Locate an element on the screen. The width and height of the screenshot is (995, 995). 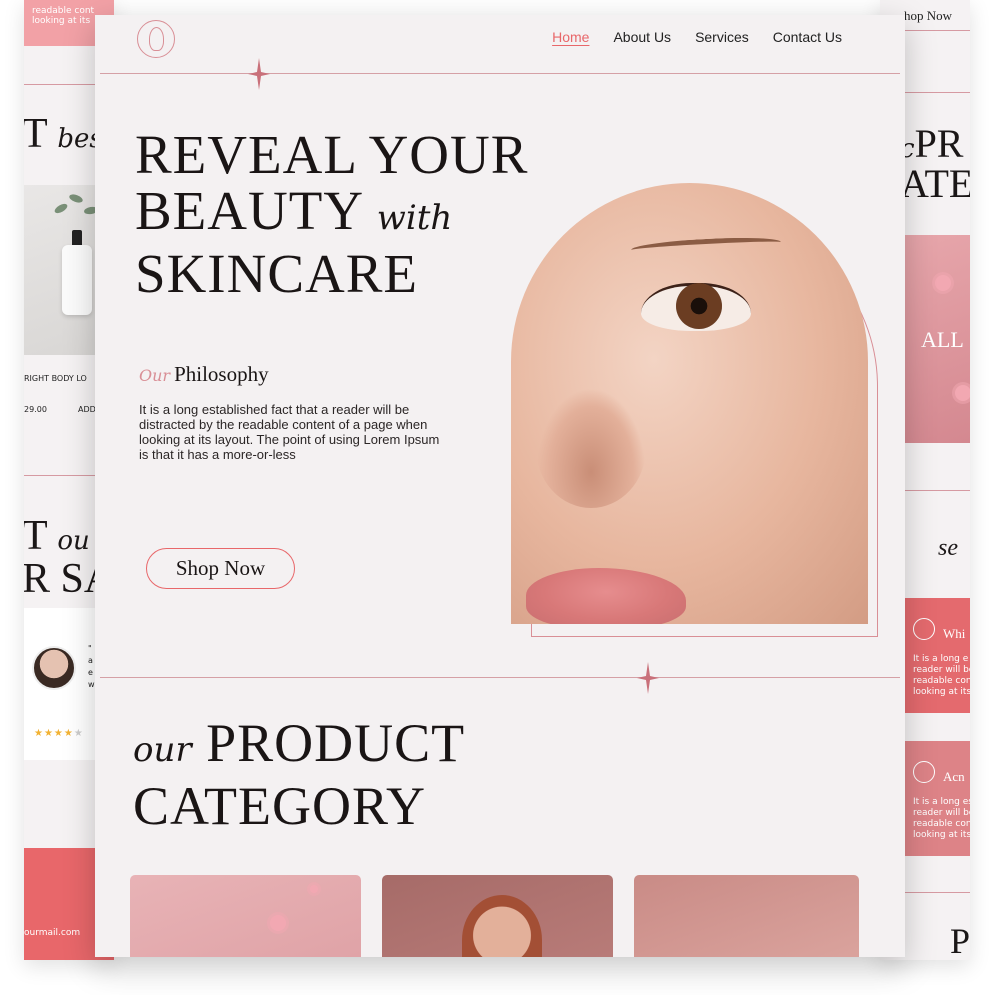
category-title-line-1: our PRODUCT is located at coordinates (299, 743).